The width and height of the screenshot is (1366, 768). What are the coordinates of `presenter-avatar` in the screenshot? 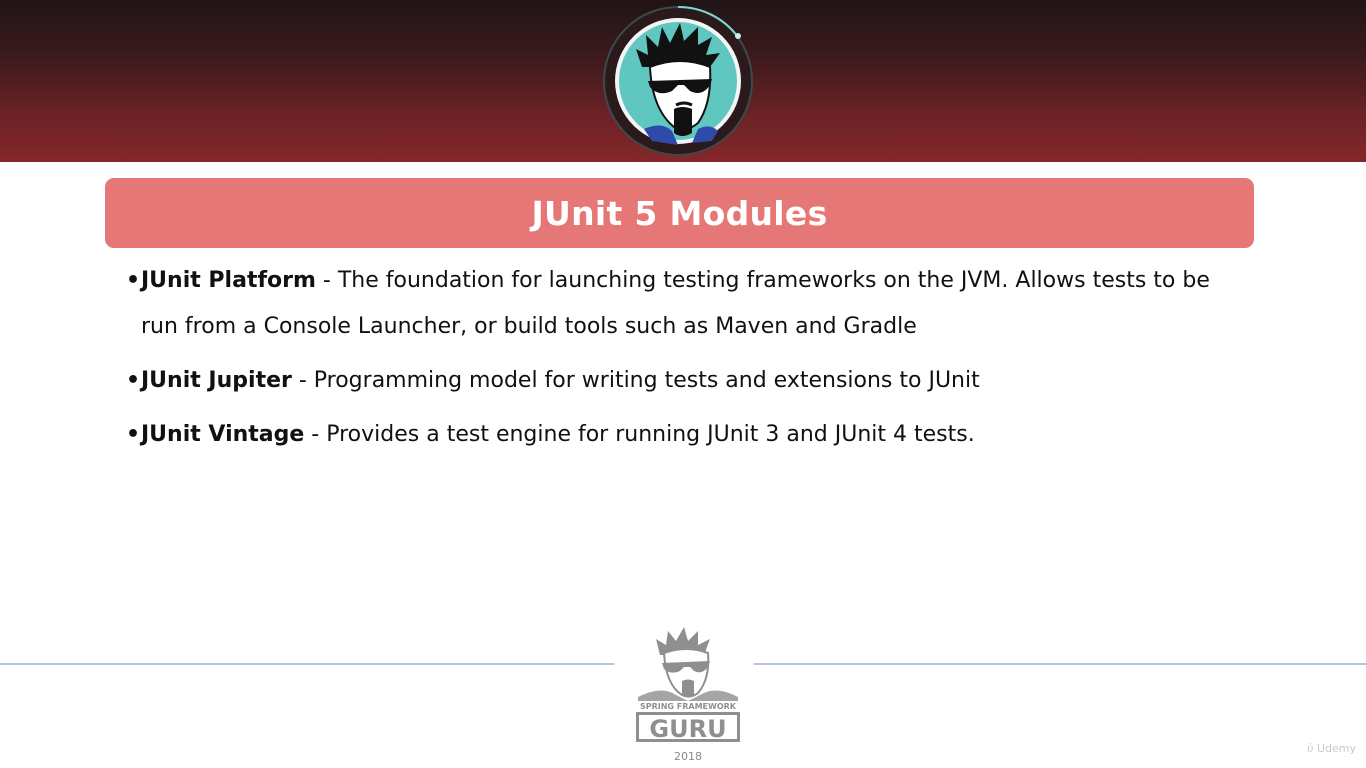 It's located at (678, 81).